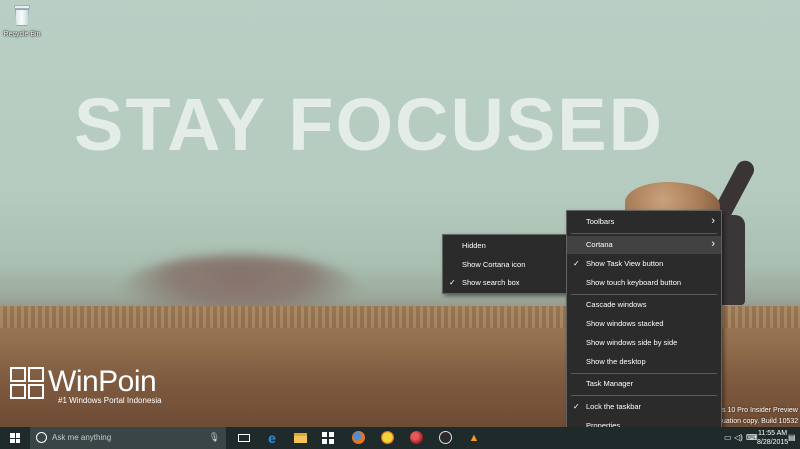  What do you see at coordinates (773, 442) in the screenshot?
I see `clock-date: 8/28/2015` at bounding box center [773, 442].